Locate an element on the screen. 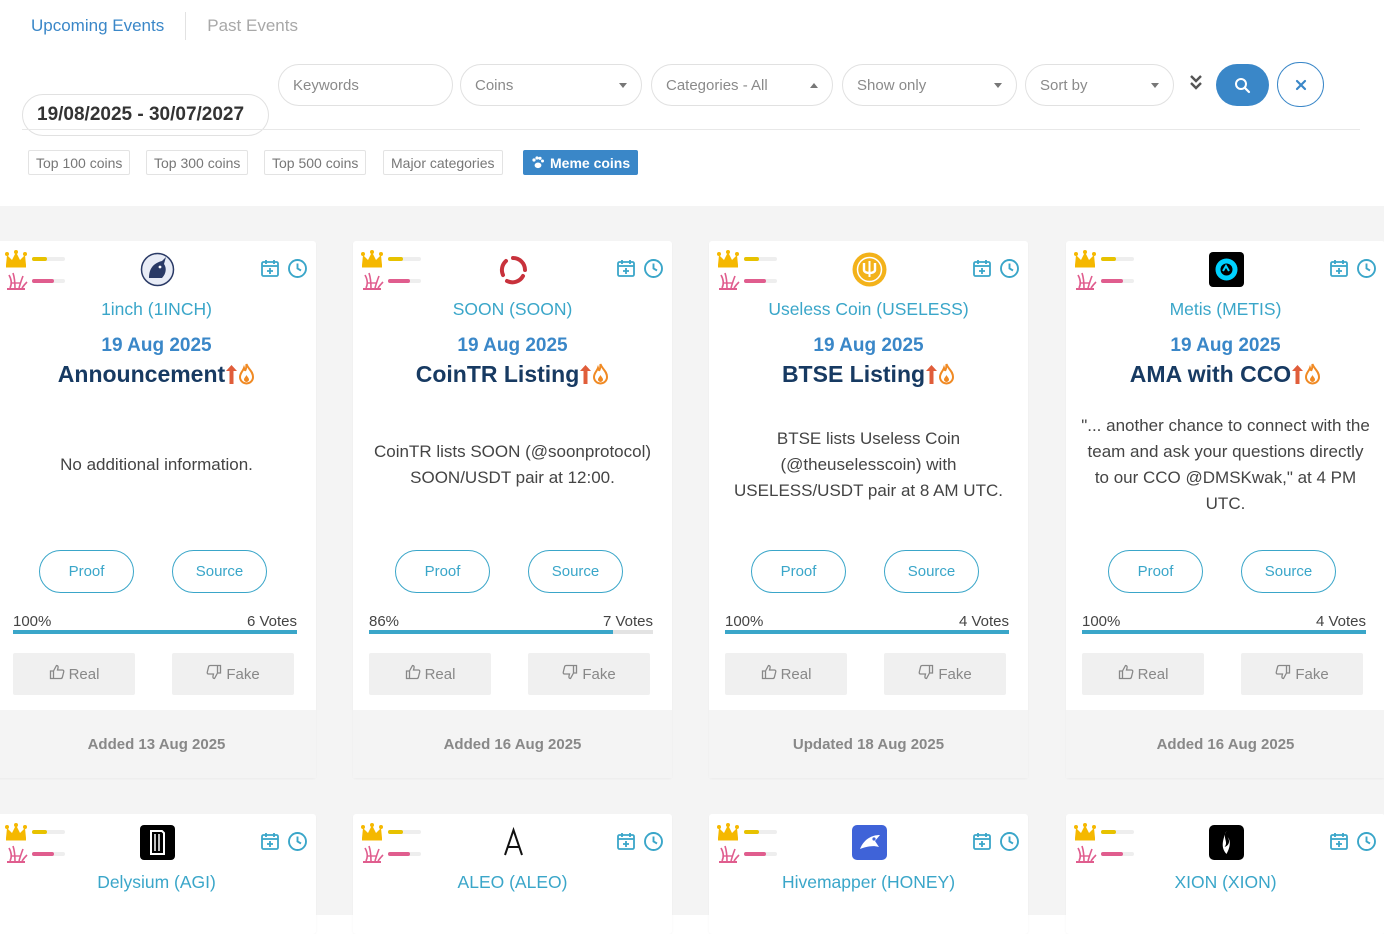 The height and width of the screenshot is (934, 1384). event-title-wrap: Announcement is located at coordinates (158, 374).